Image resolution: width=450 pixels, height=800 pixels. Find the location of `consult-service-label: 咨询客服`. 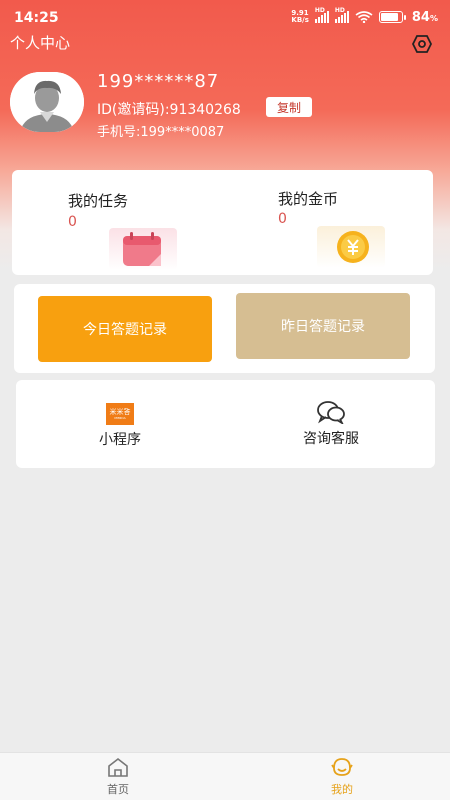

consult-service-label: 咨询客服 is located at coordinates (331, 439).